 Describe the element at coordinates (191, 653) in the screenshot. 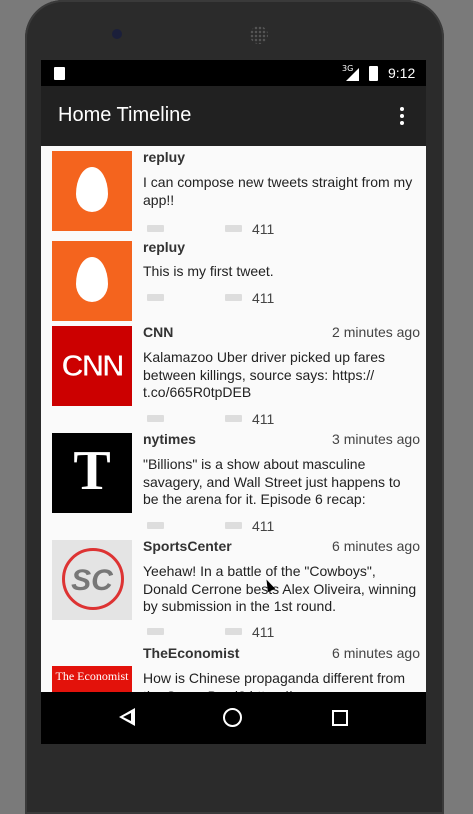

I see `tweet-username: TheEconomist` at that location.